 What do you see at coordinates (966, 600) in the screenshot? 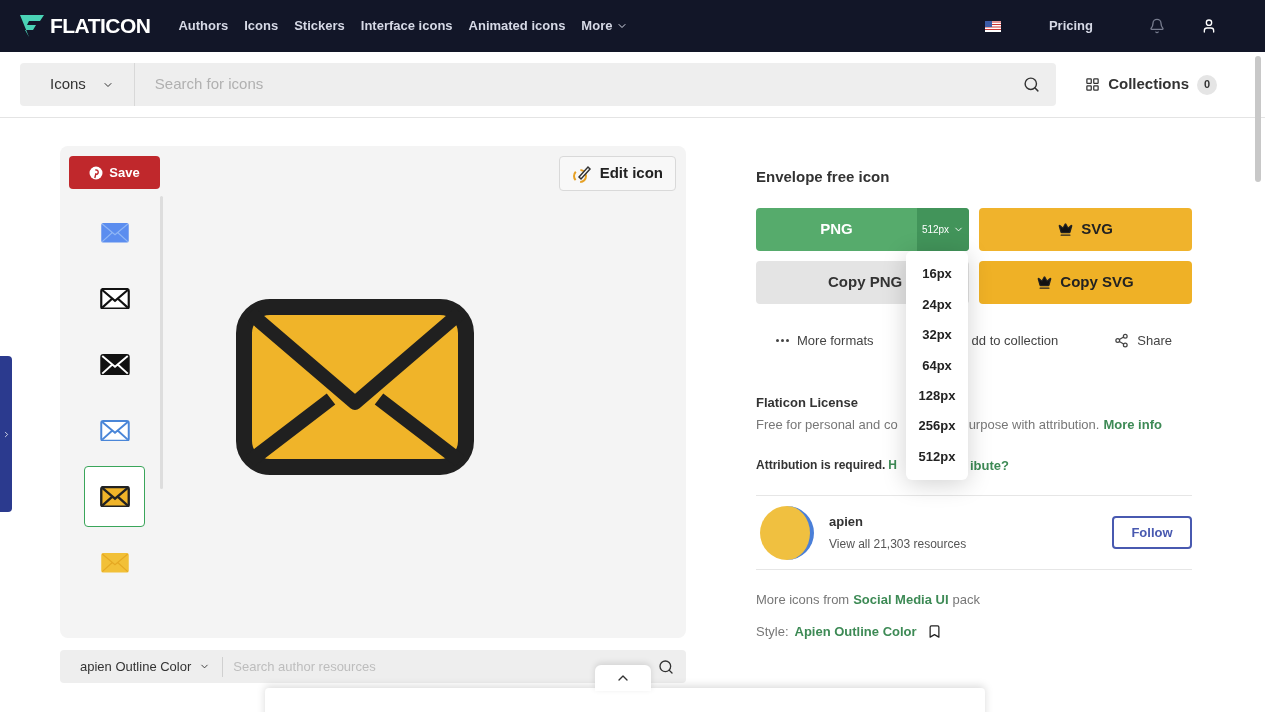
I see `pack-text: pack` at bounding box center [966, 600].